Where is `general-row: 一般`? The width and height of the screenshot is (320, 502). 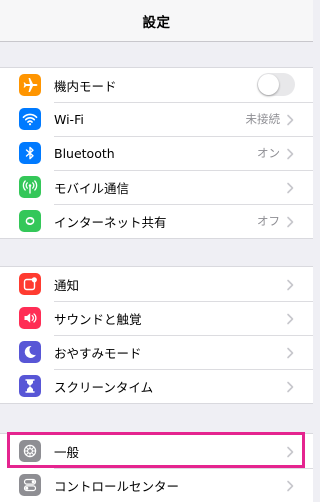 general-row: 一般 is located at coordinates (156, 451).